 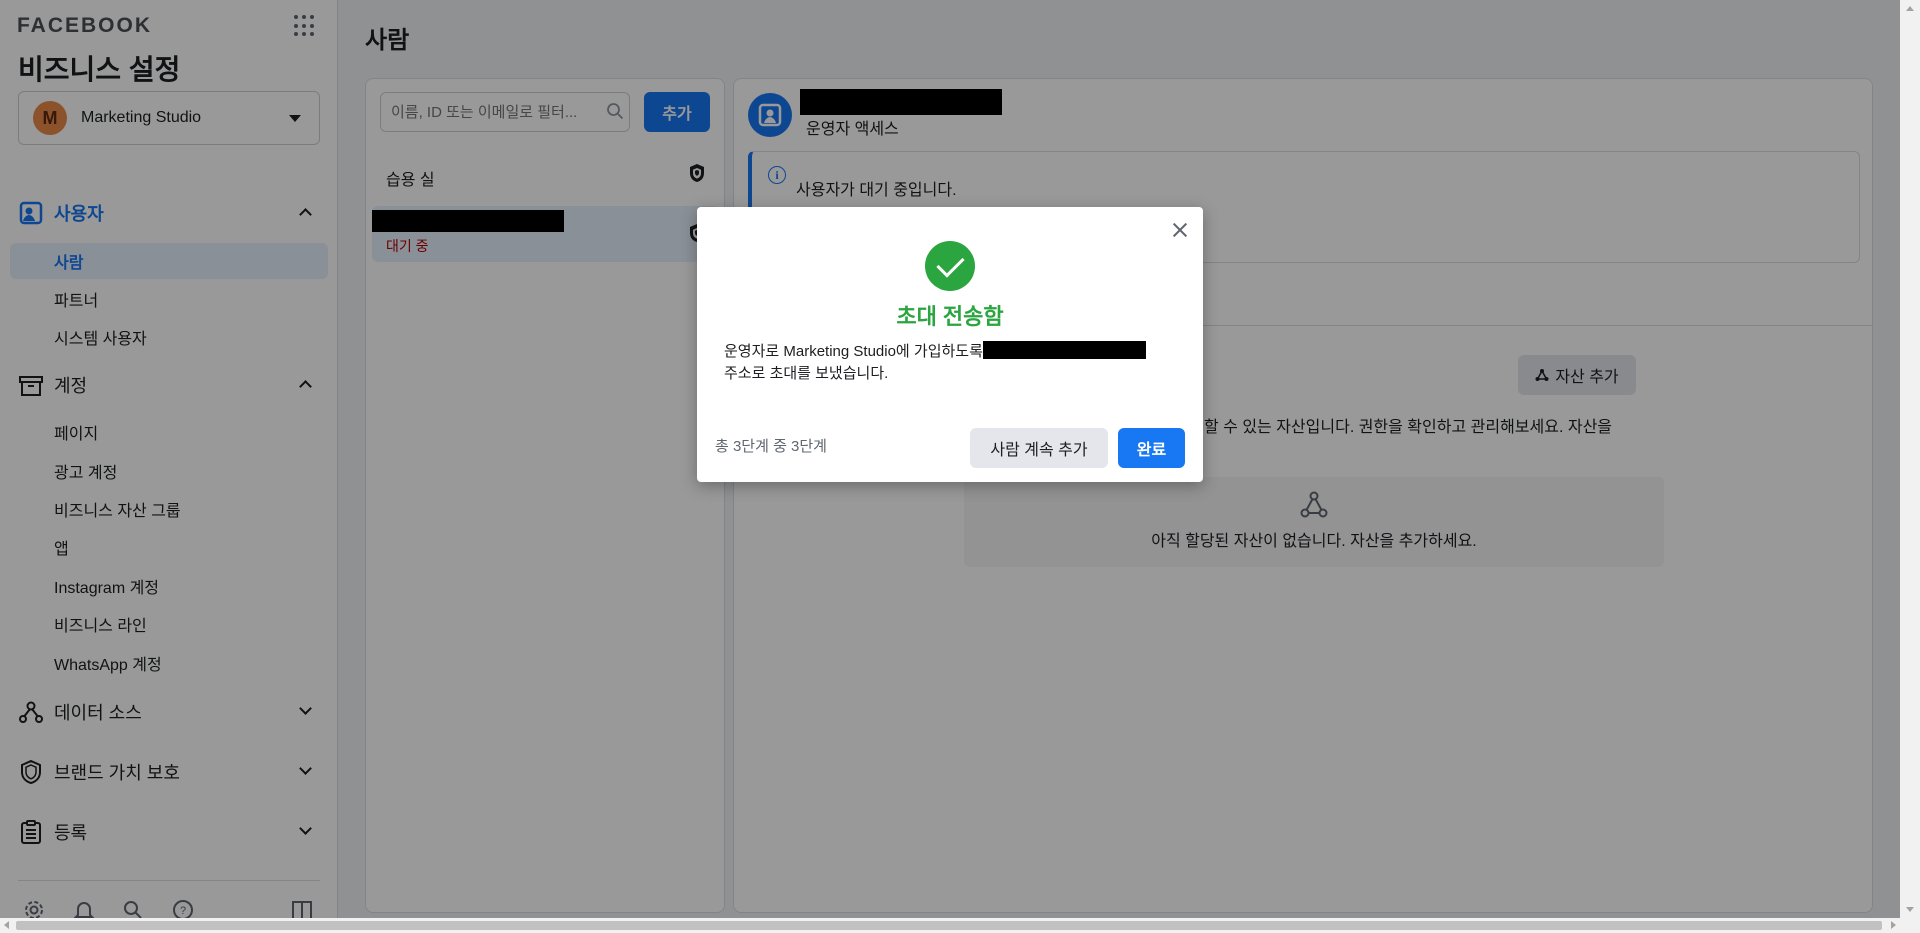 I want to click on dialog-message-line2: 주소로 초대를 보냈습니다., so click(x=806, y=373).